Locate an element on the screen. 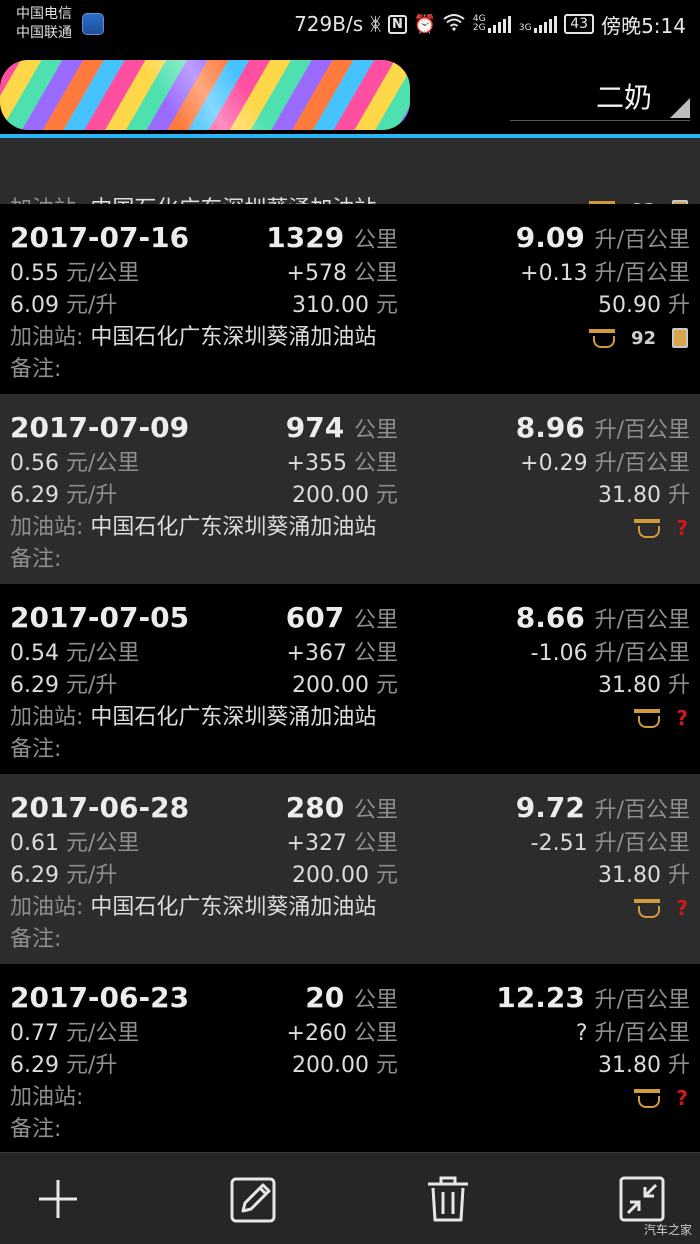  octane-label: 92 is located at coordinates (643, 338).